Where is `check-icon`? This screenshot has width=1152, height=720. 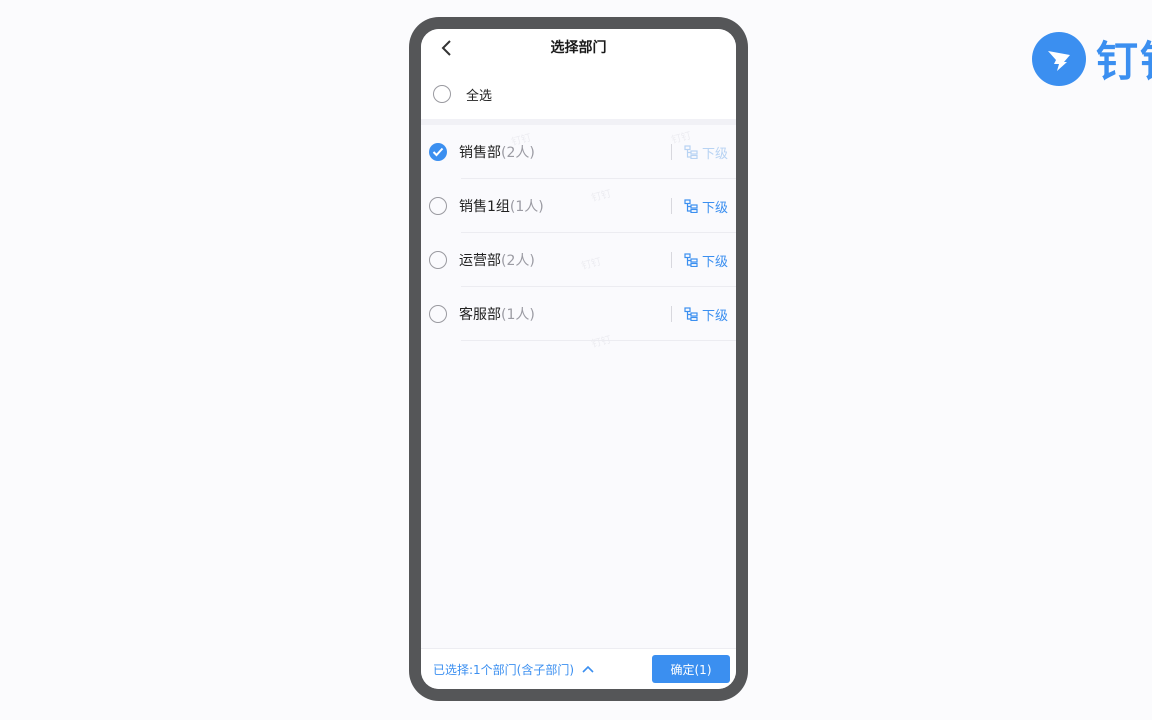 check-icon is located at coordinates (438, 152).